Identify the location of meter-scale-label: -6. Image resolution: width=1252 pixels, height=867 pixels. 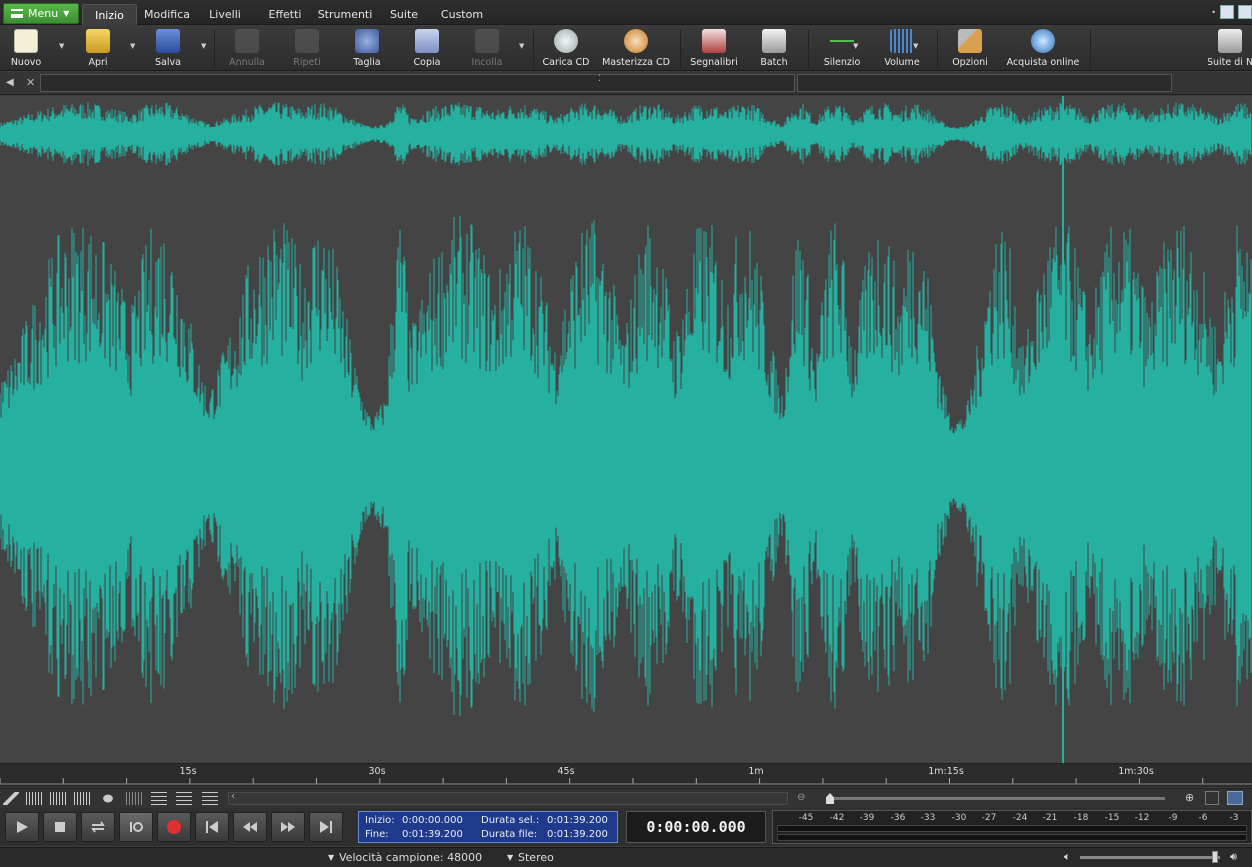
(1203, 818).